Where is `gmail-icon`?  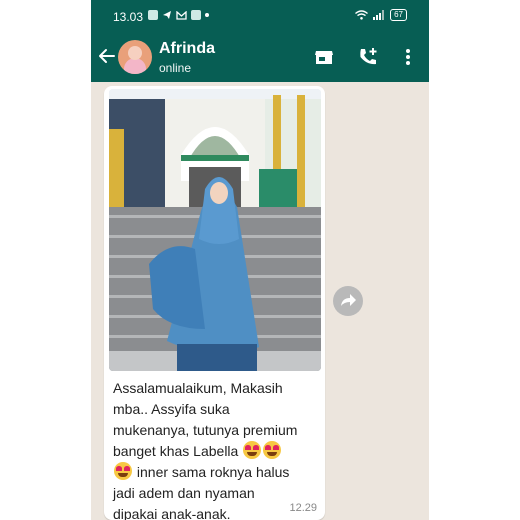
gmail-icon is located at coordinates (181, 15).